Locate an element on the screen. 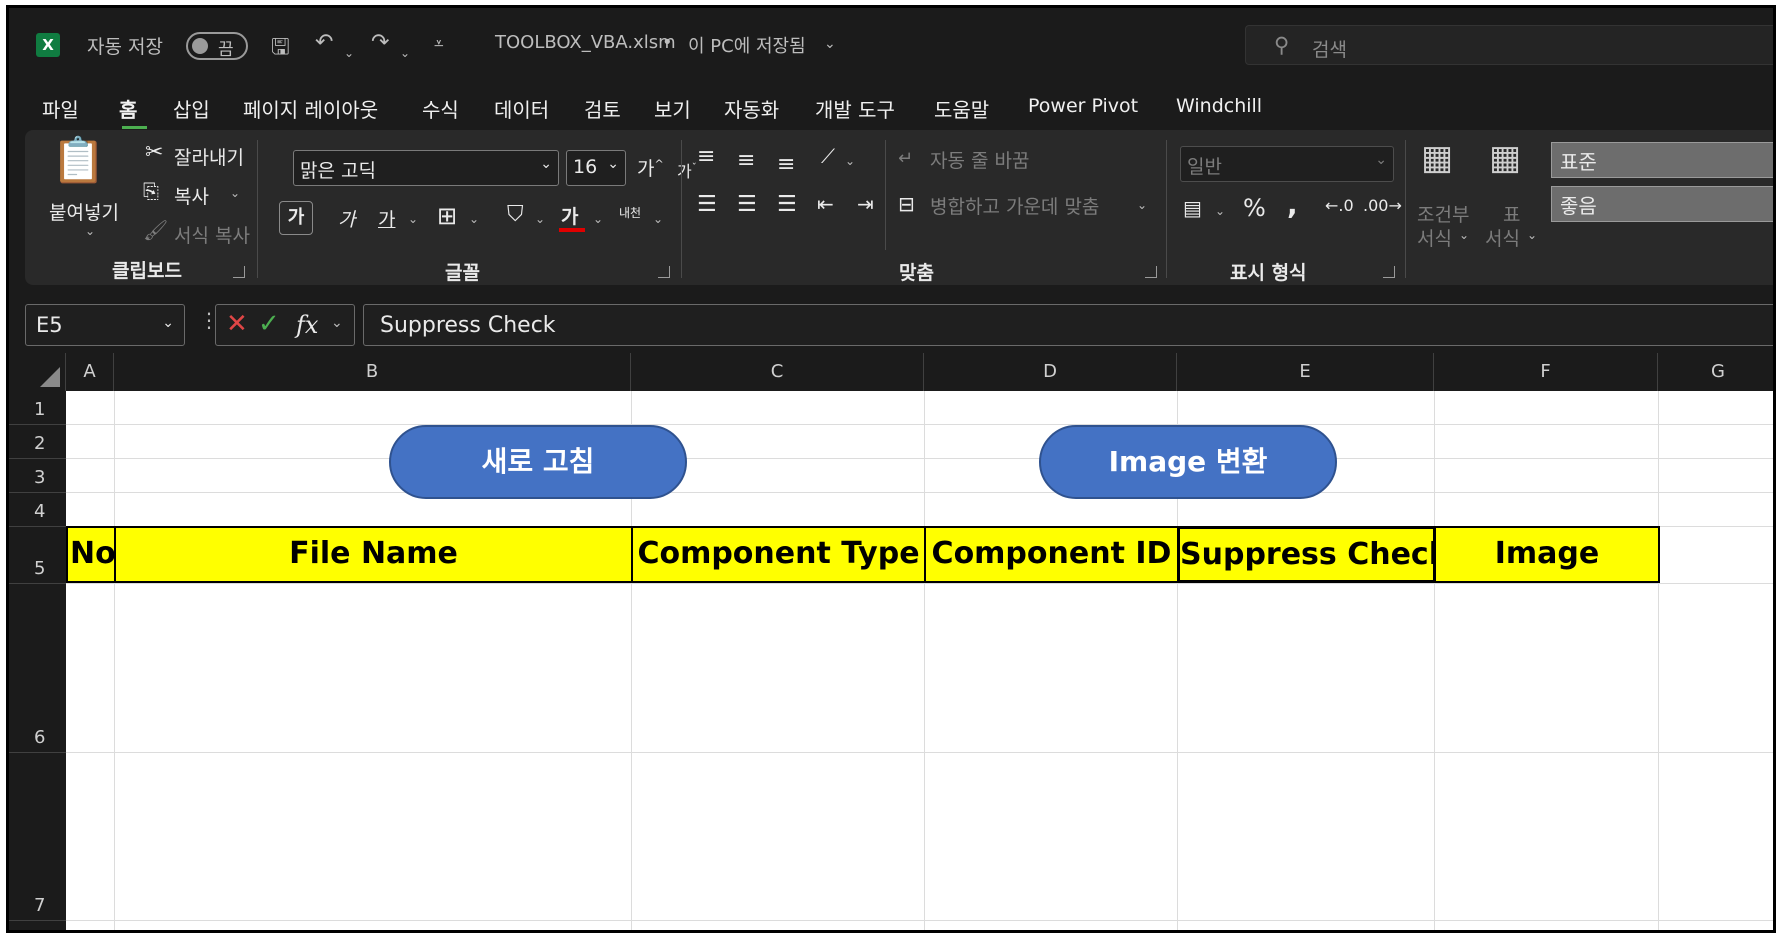  cut-icon: ✂ is located at coordinates (154, 152).